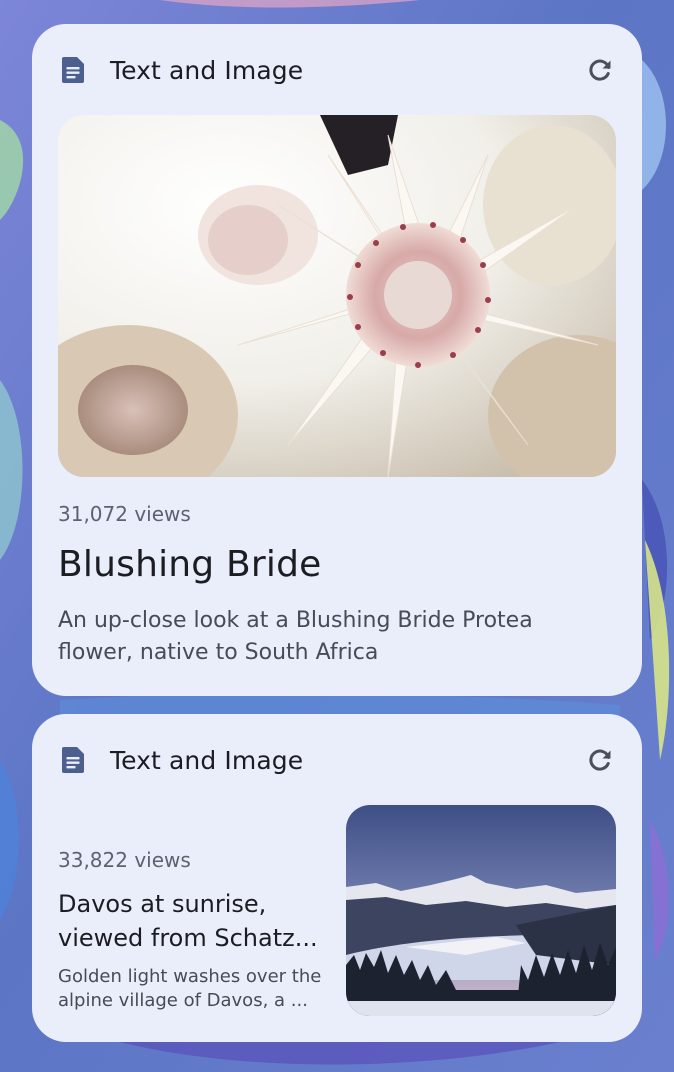  I want to click on davos-sunrise-photo, so click(481, 910).